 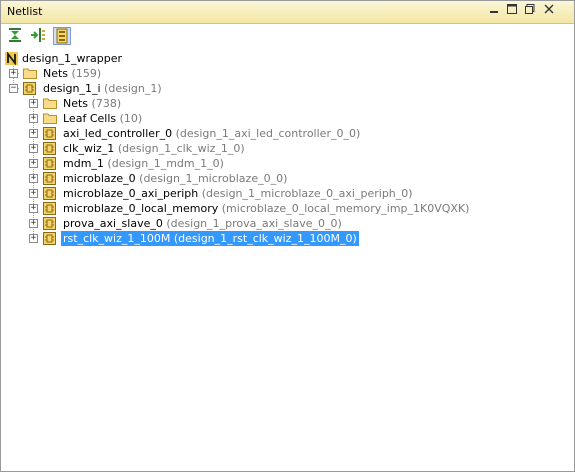 What do you see at coordinates (12, 58) in the screenshot?
I see `netlist-n-icon` at bounding box center [12, 58].